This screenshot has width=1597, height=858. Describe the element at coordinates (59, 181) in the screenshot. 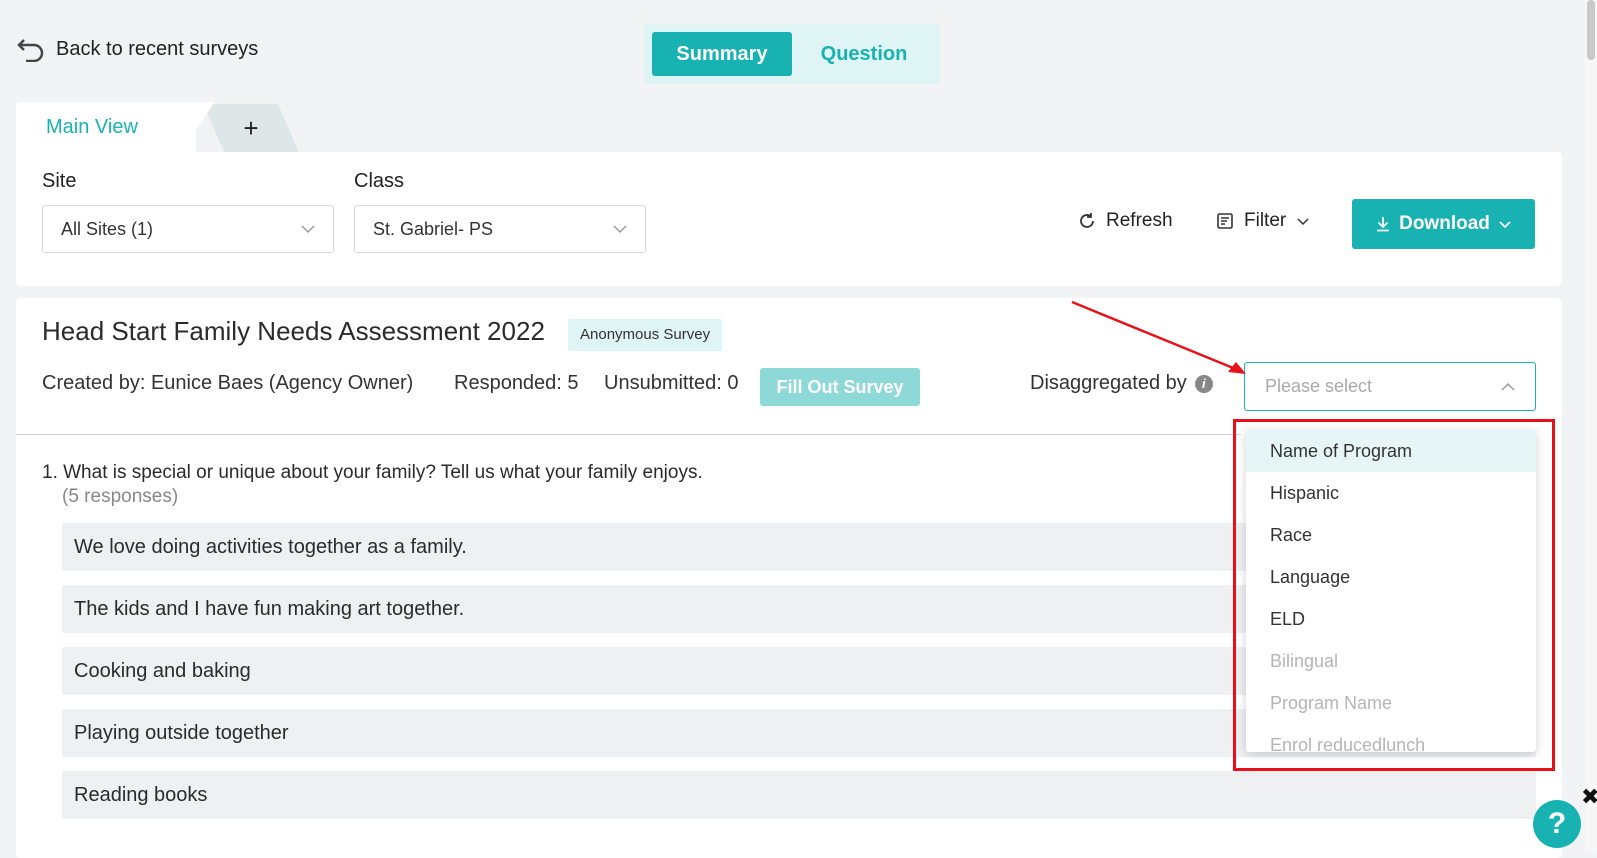

I see `site-label: Site` at that location.